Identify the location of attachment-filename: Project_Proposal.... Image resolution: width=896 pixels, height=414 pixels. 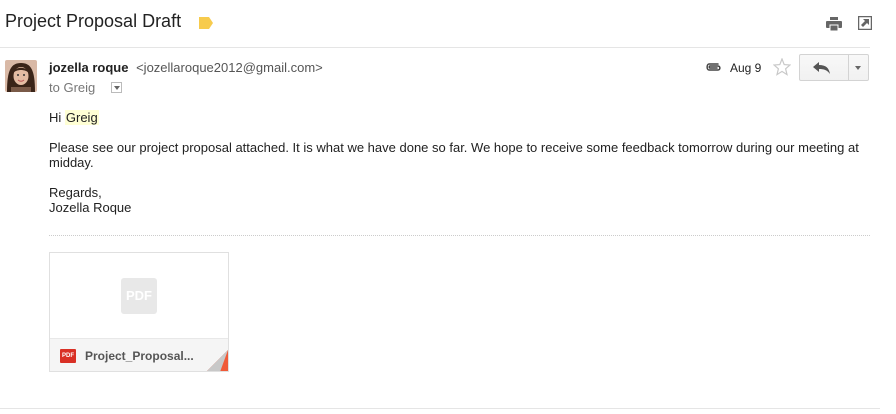
(145, 356).